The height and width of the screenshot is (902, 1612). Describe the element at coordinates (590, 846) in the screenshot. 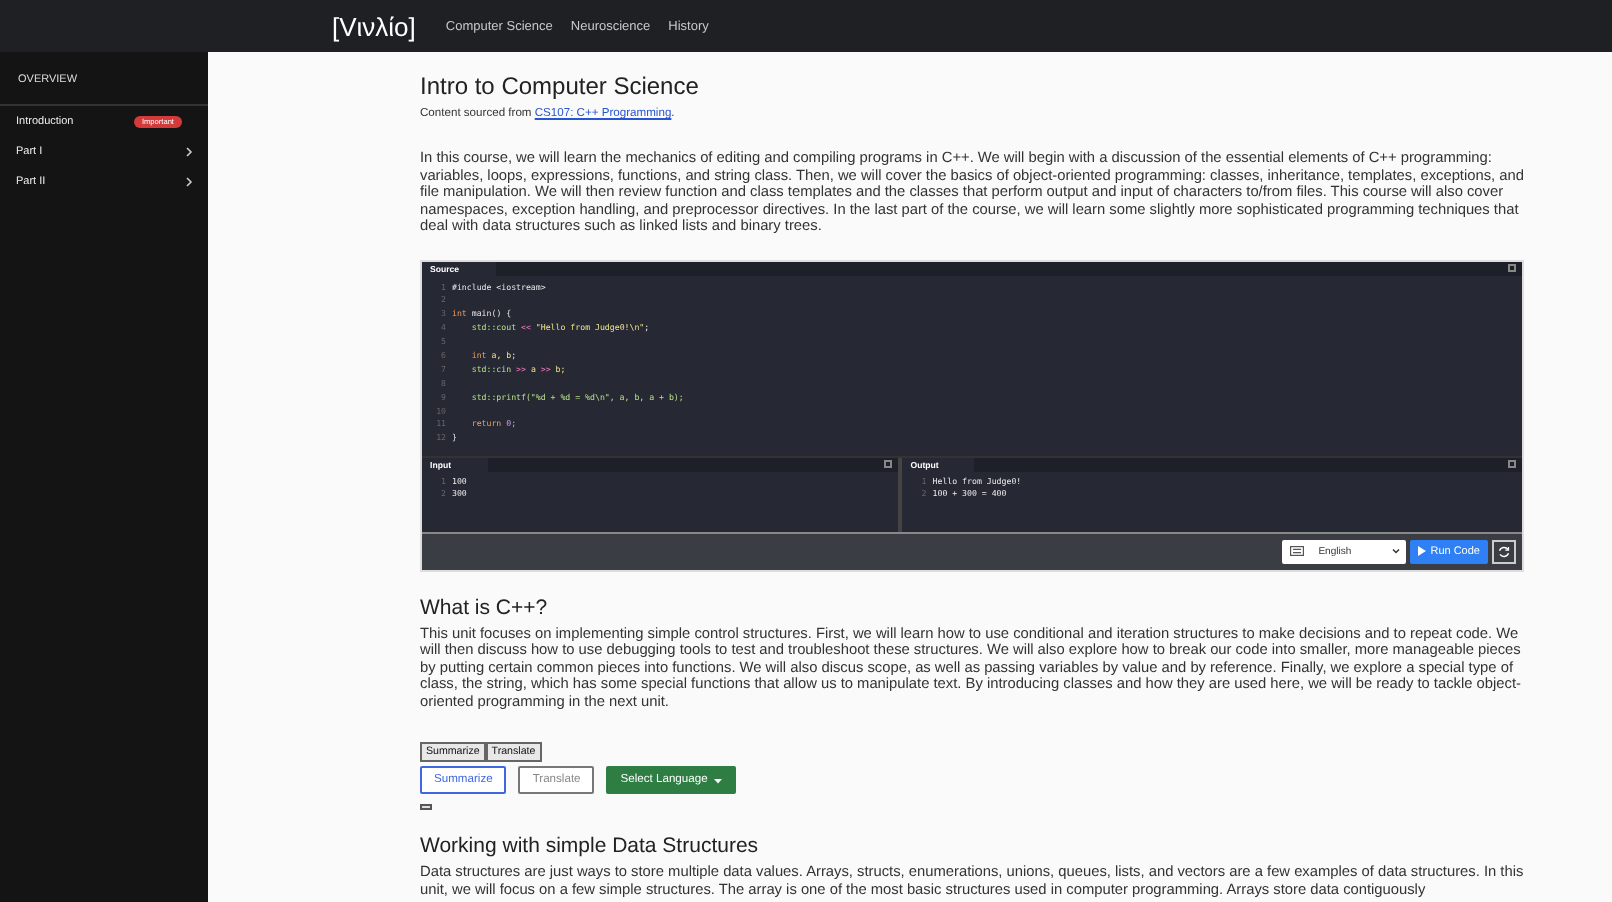

I see `section-heading: Working with simple Data Structures` at that location.